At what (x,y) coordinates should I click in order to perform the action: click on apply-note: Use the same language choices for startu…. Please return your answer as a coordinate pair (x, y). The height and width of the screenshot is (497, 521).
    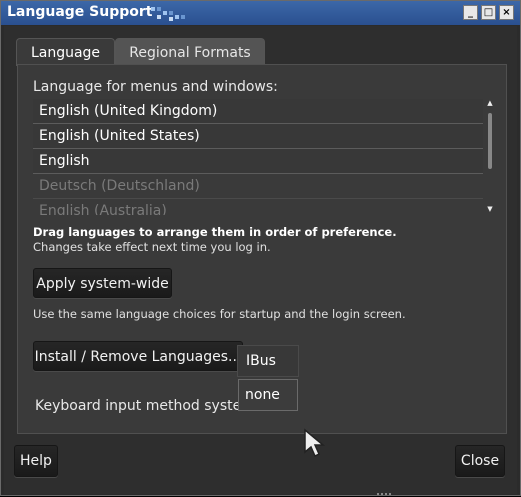
    Looking at the image, I should click on (219, 314).